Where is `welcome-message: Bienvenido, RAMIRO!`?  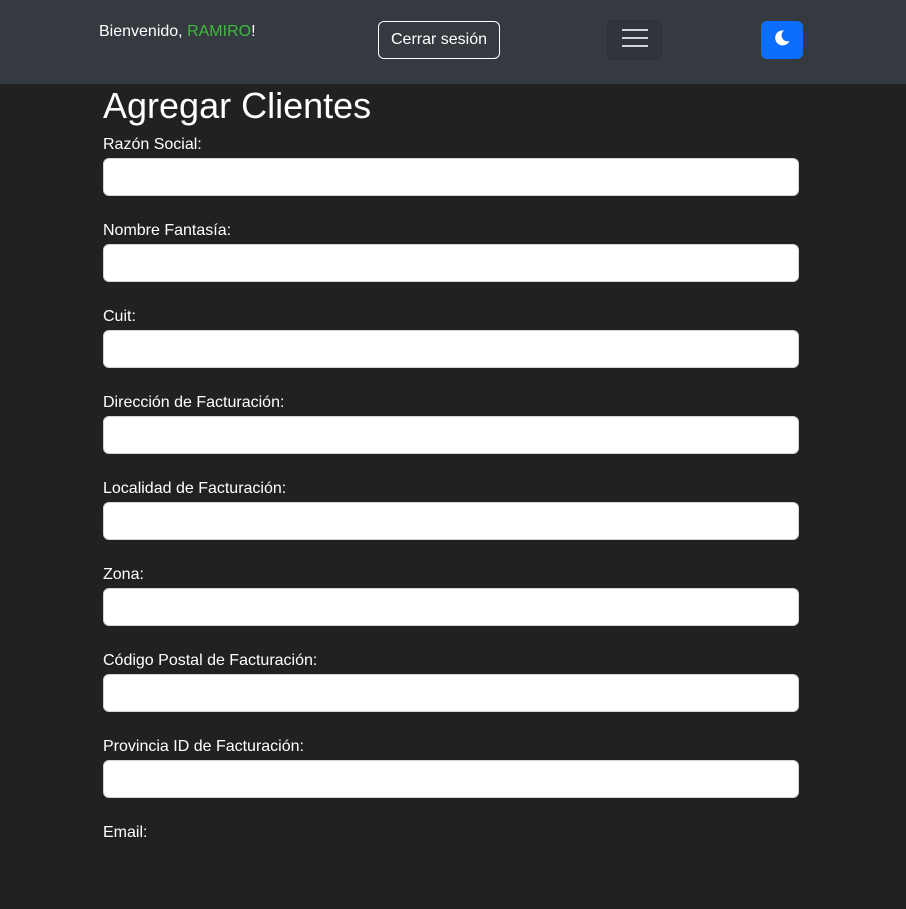
welcome-message: Bienvenido, RAMIRO! is located at coordinates (177, 32).